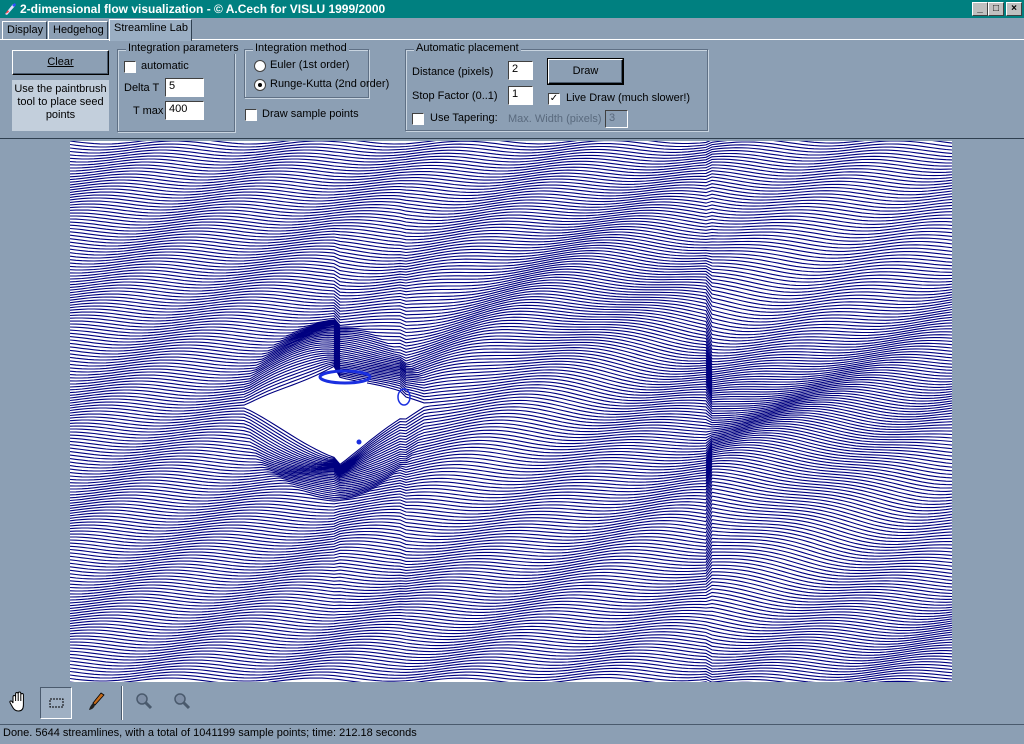  Describe the element at coordinates (251, 115) in the screenshot. I see `draw-sample-points-checkbox` at that location.